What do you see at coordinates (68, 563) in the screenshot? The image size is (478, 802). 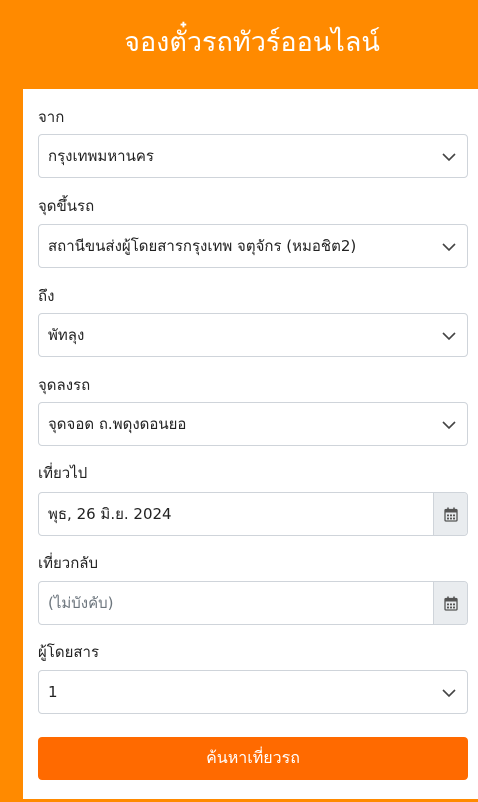 I see `return-date-label: เที่ยวกลับ` at bounding box center [68, 563].